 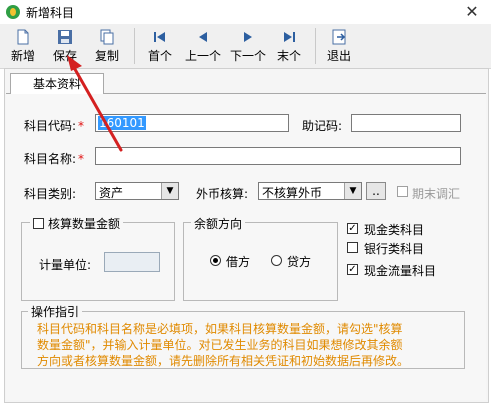 I want to click on guide-title: 操作指引, so click(x=55, y=311).